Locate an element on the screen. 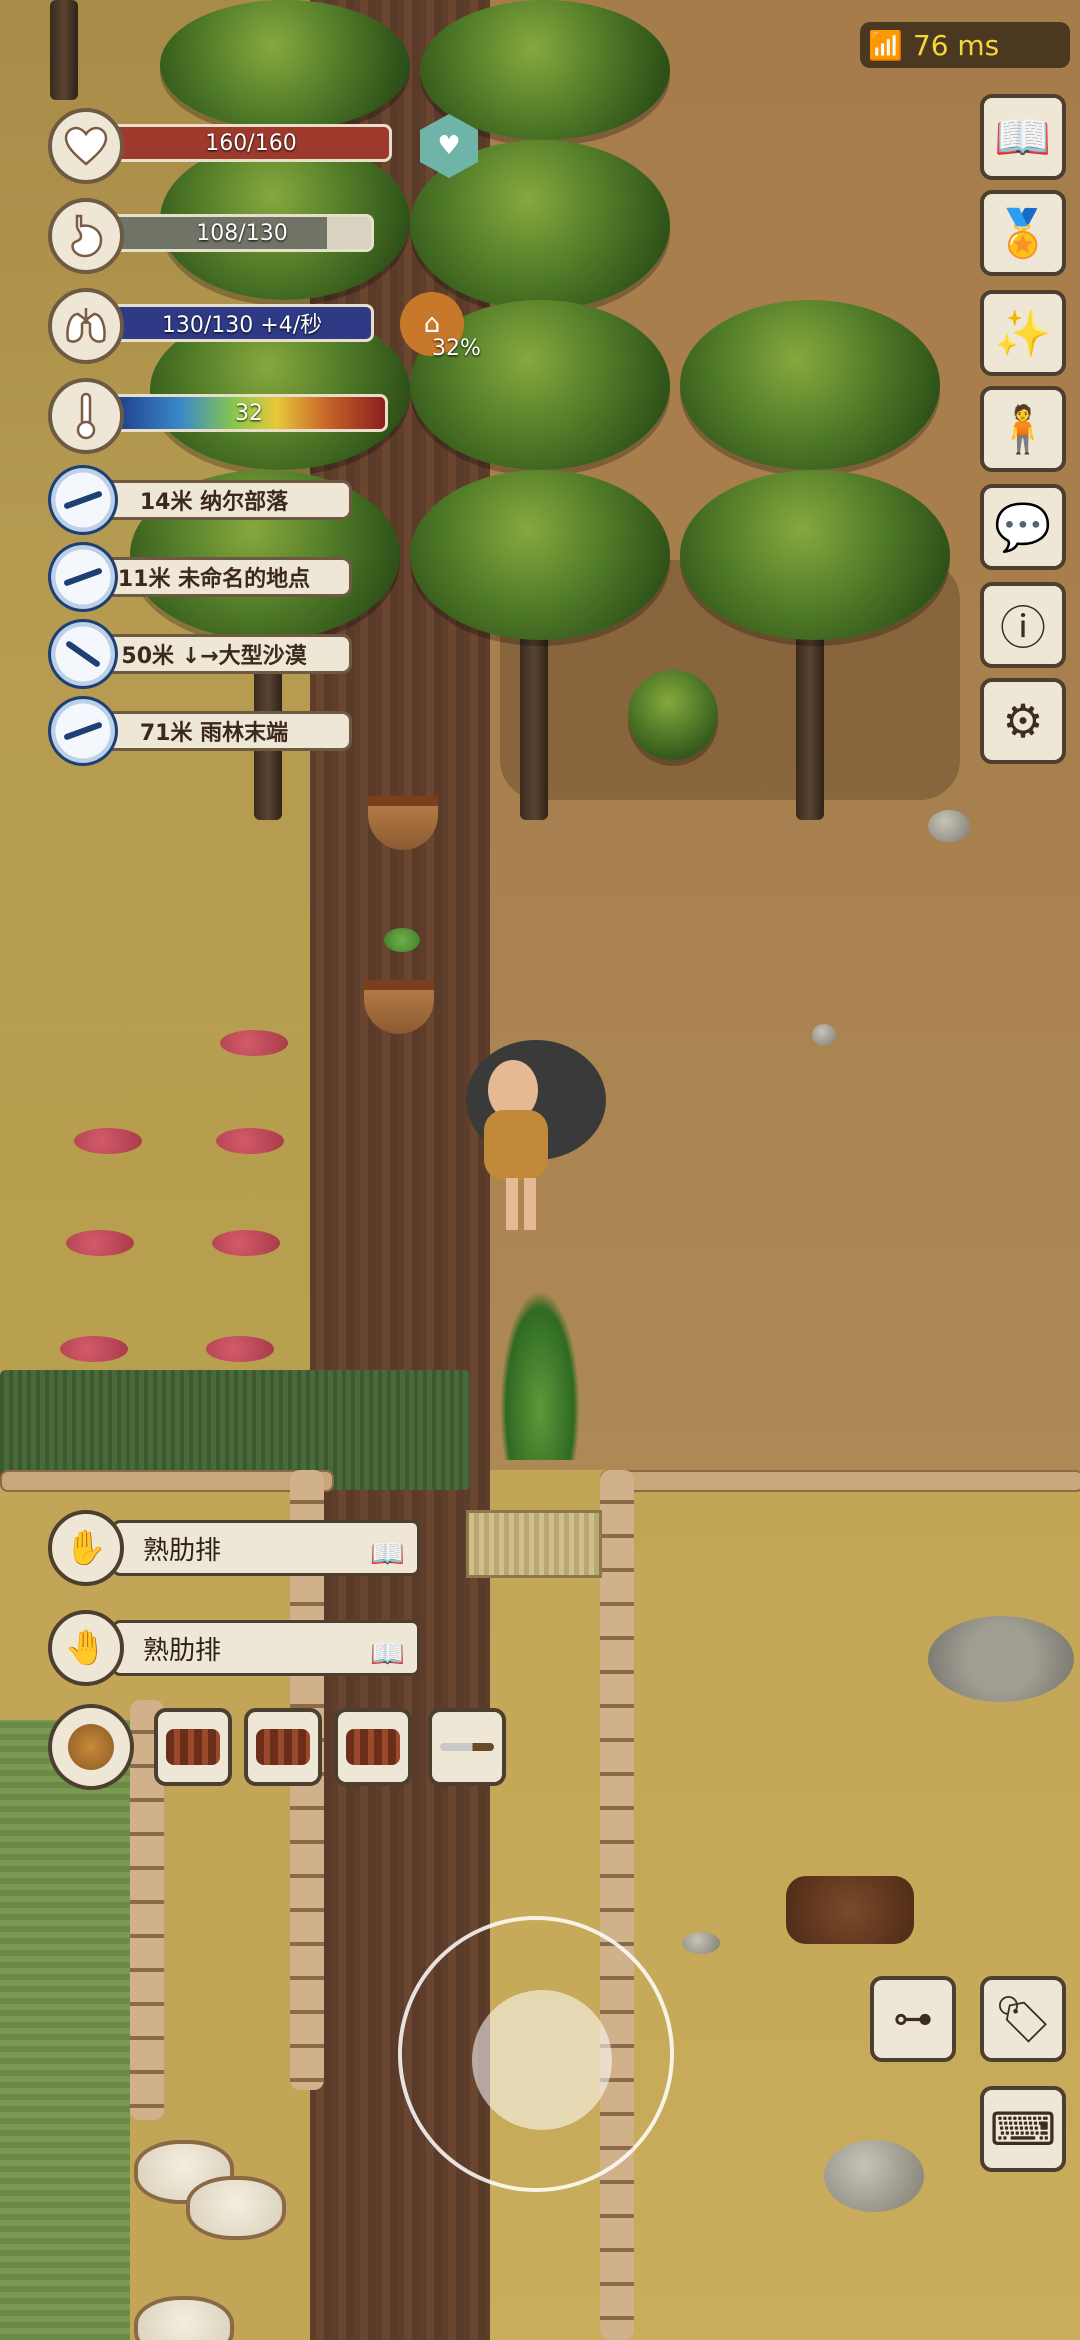 Image resolution: width=1080 pixels, height=2340 pixels. chat-button: 💬 is located at coordinates (1023, 527).